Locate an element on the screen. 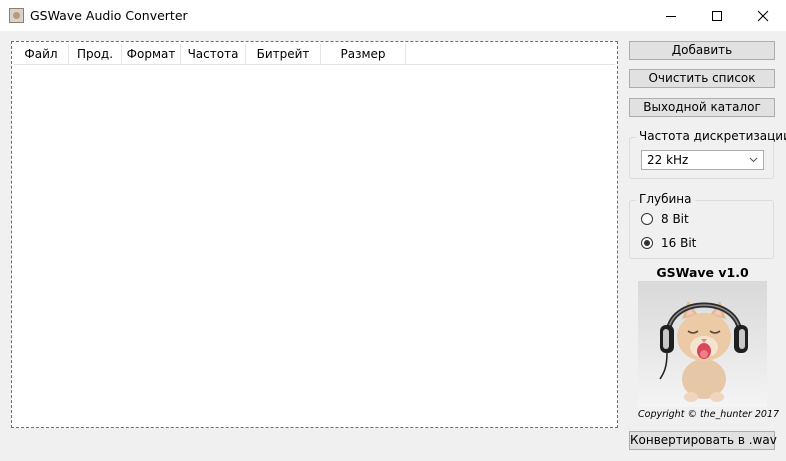 The width and height of the screenshot is (786, 461). maximize-icon is located at coordinates (717, 15).